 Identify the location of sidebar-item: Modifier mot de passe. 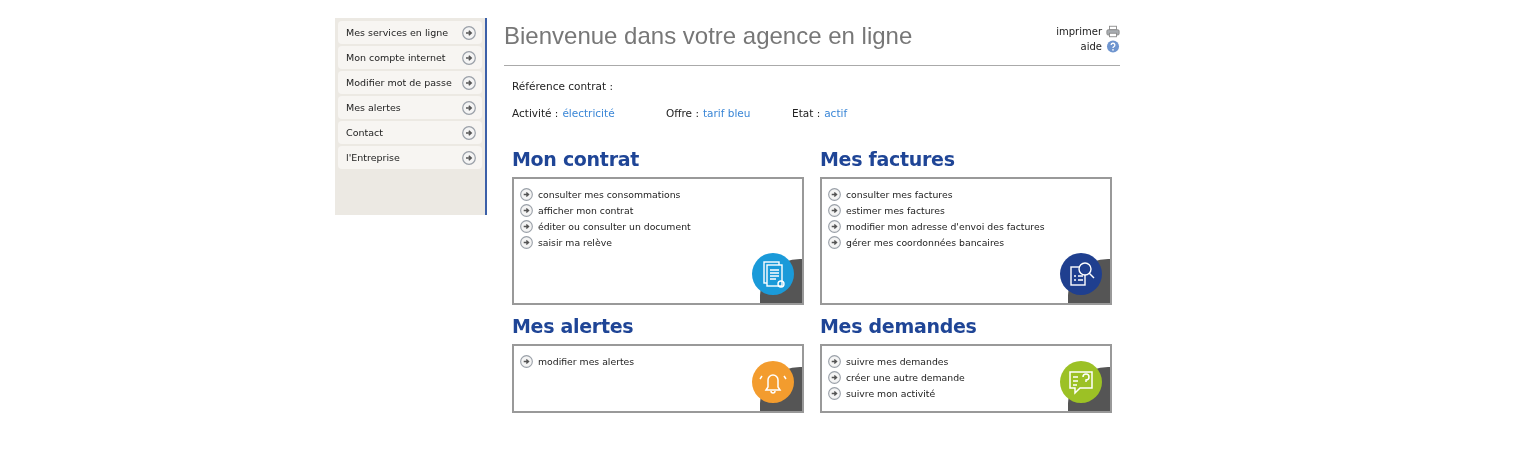
(410, 82).